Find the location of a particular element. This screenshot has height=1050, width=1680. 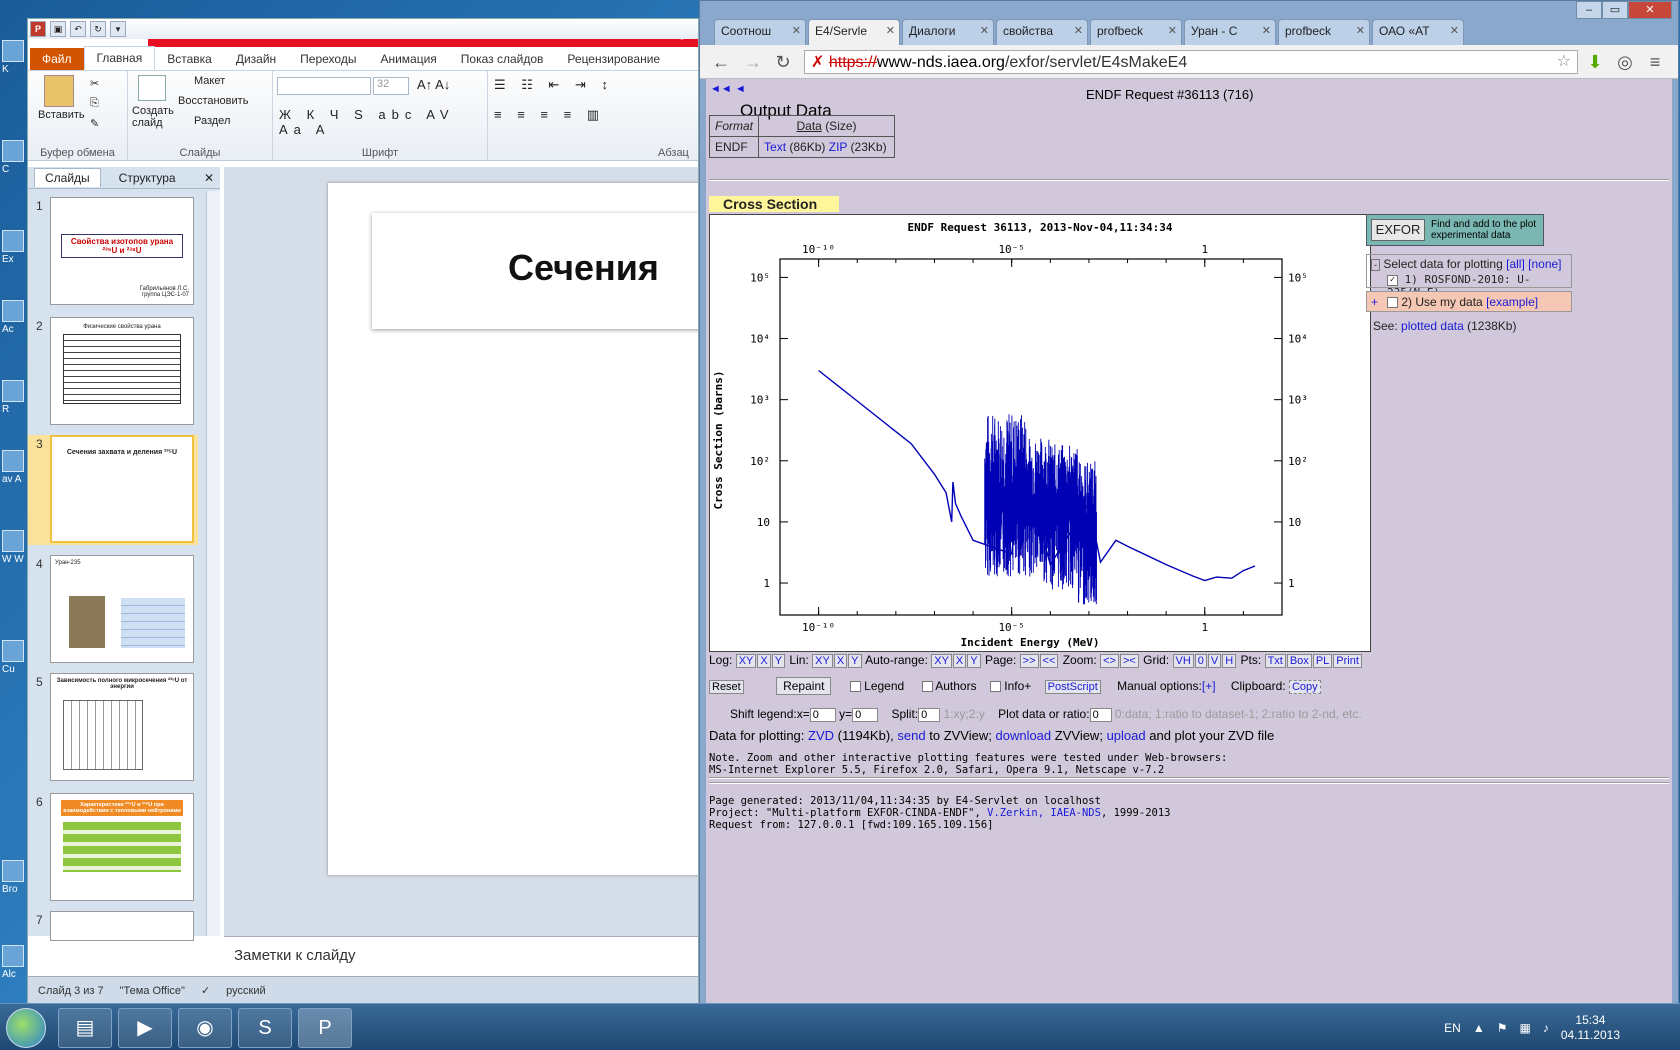

save-icon: ▣ is located at coordinates (58, 29).